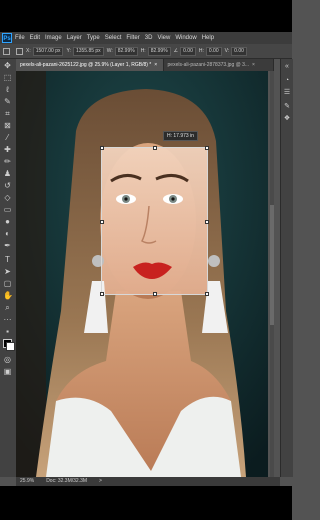  What do you see at coordinates (7, 221) in the screenshot?
I see `blur-tool-icon: ●` at bounding box center [7, 221].